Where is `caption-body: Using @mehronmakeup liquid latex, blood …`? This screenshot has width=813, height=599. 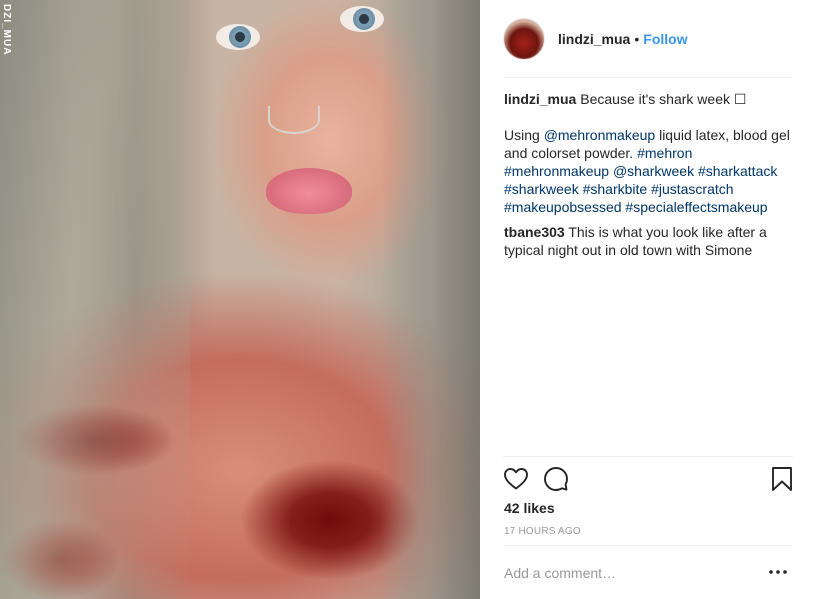 caption-body: Using @mehronmakeup liquid latex, blood … is located at coordinates (649, 171).